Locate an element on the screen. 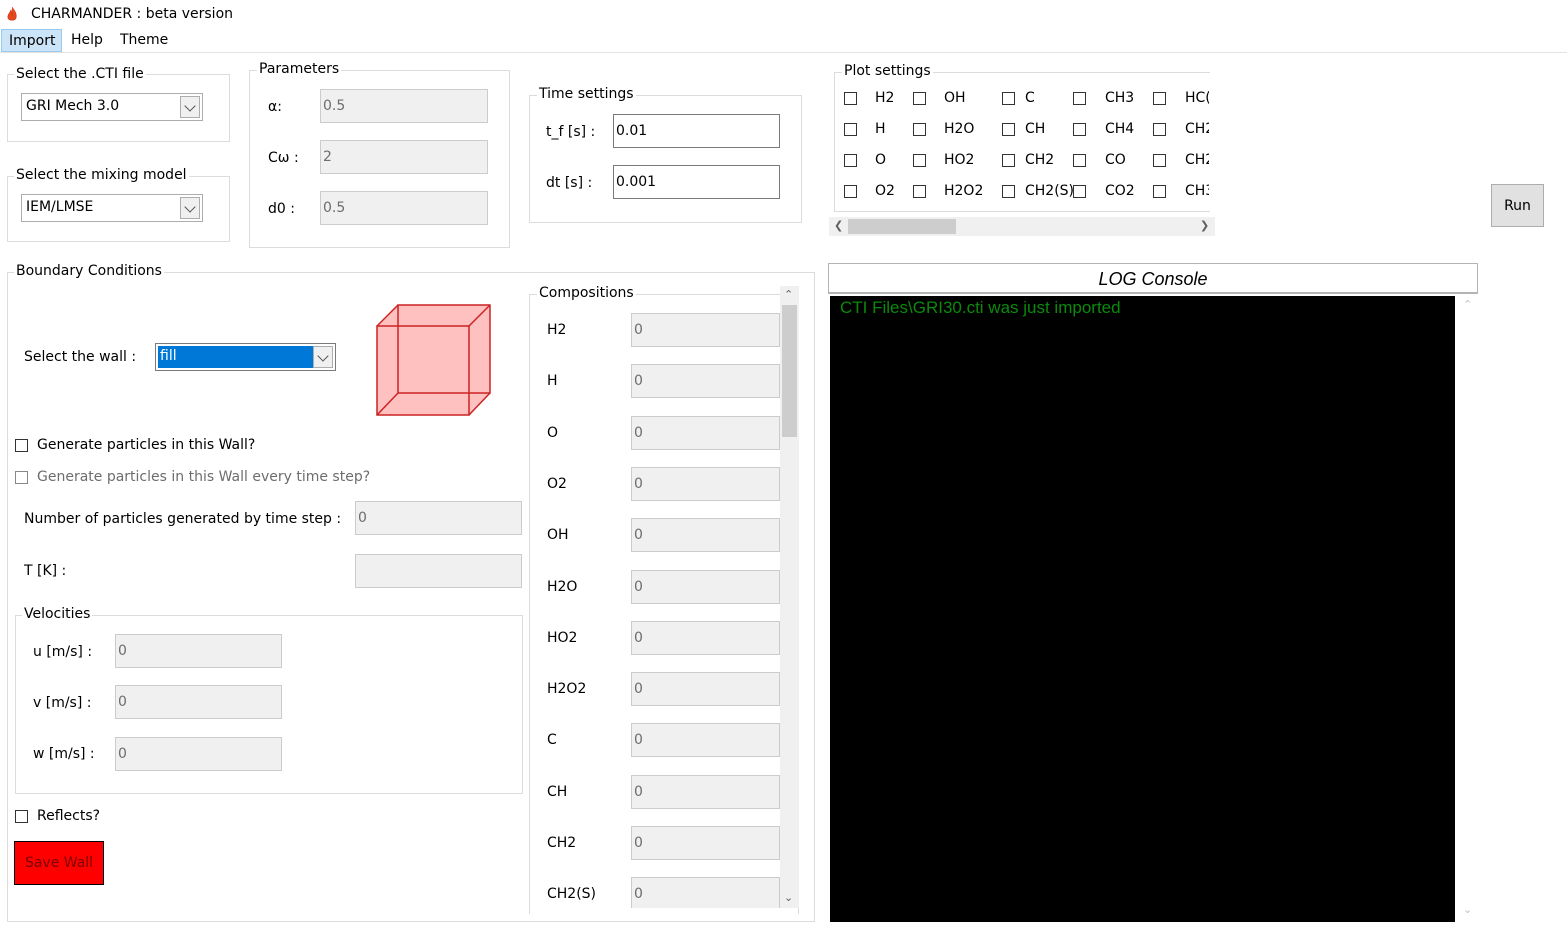  window-title: CHARMANDER : beta version is located at coordinates (132, 14).